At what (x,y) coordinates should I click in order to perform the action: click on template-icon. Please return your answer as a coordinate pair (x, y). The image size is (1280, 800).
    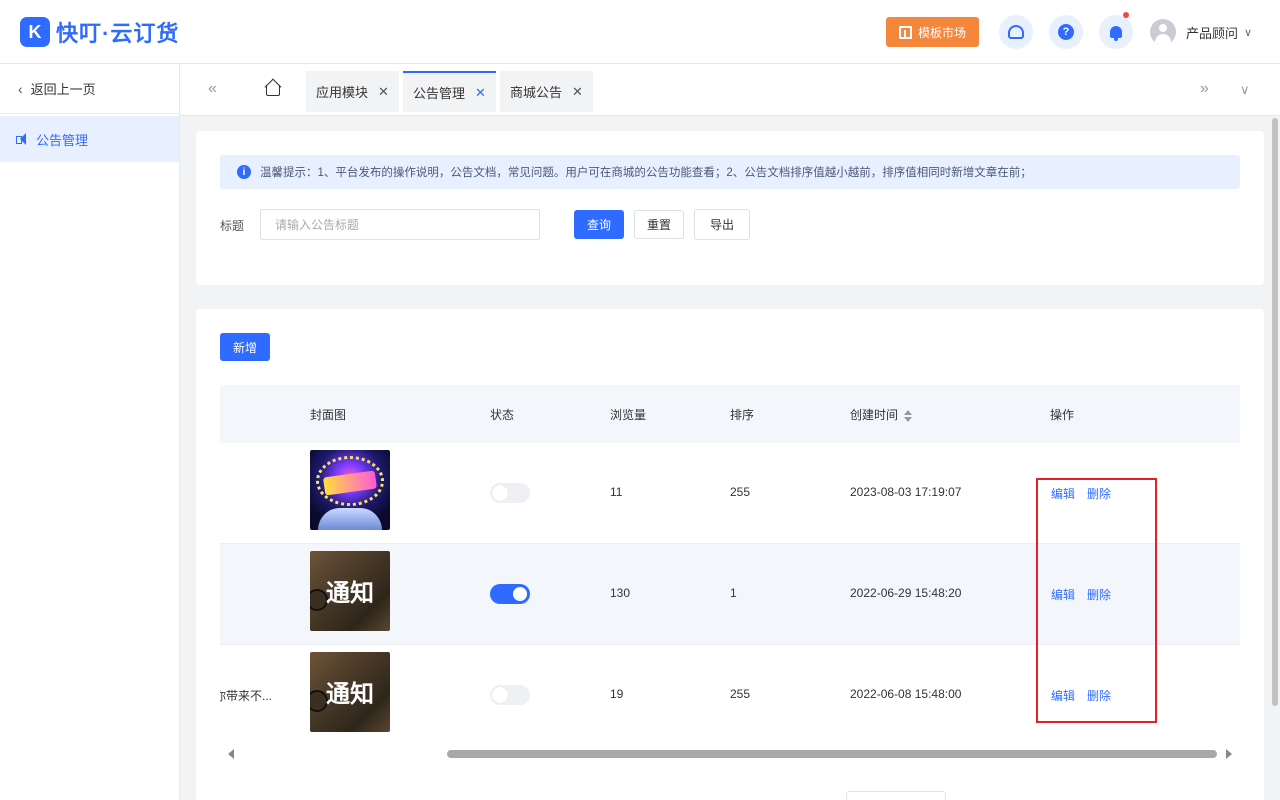
    Looking at the image, I should click on (905, 32).